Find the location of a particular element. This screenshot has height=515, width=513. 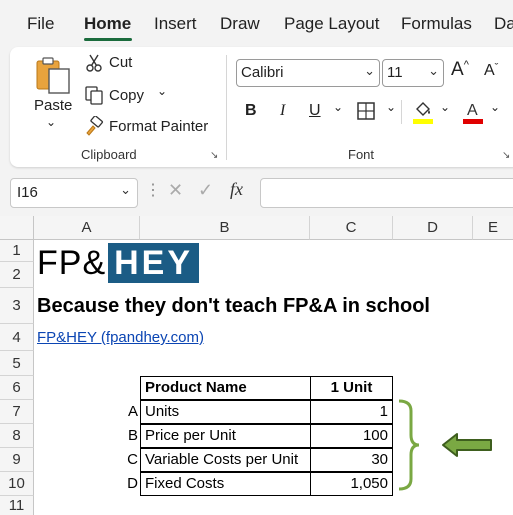

table-cell-name: Price per Unit is located at coordinates (225, 436).